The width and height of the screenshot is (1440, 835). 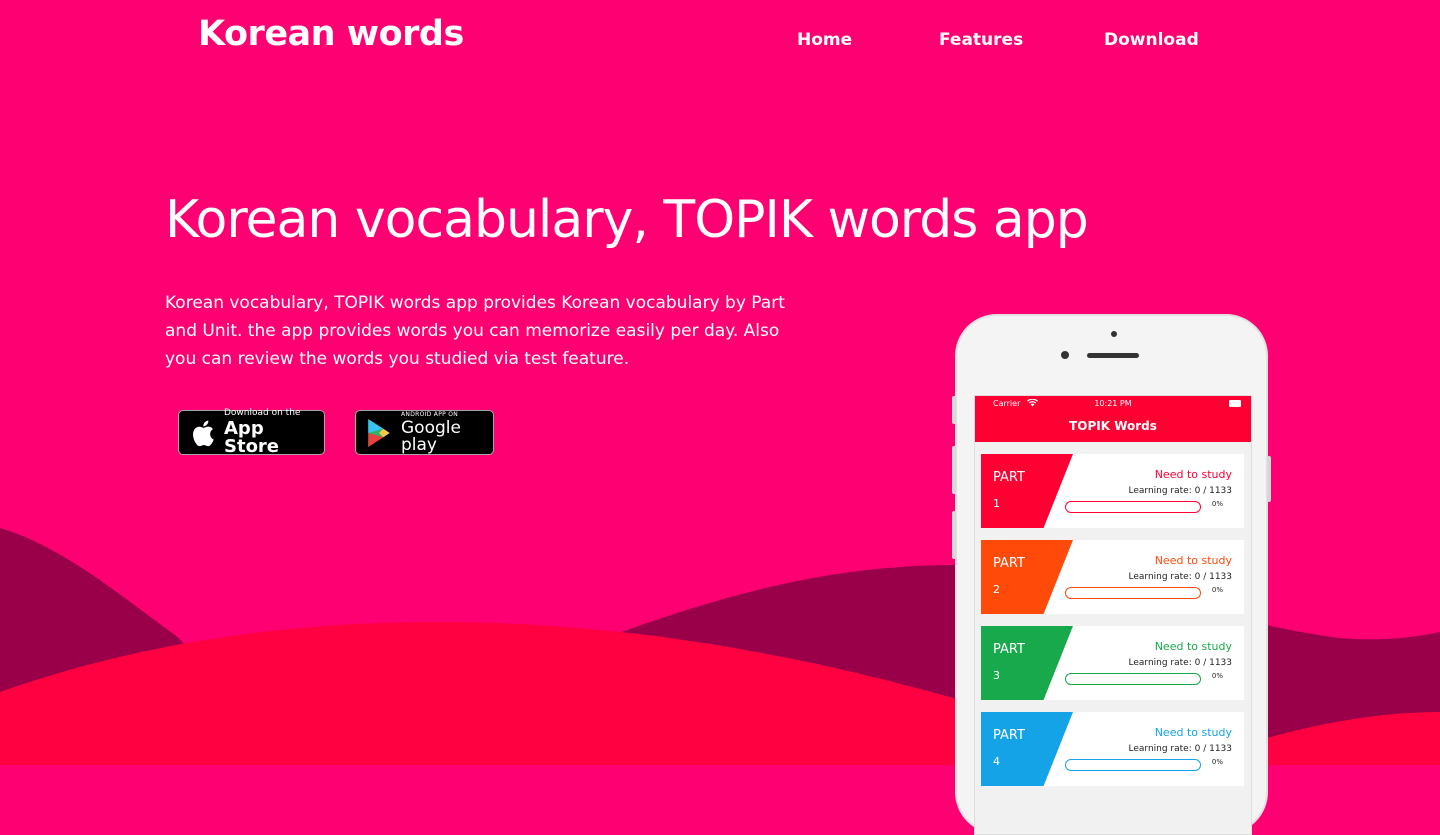 What do you see at coordinates (981, 40) in the screenshot?
I see `nav-features: Features` at bounding box center [981, 40].